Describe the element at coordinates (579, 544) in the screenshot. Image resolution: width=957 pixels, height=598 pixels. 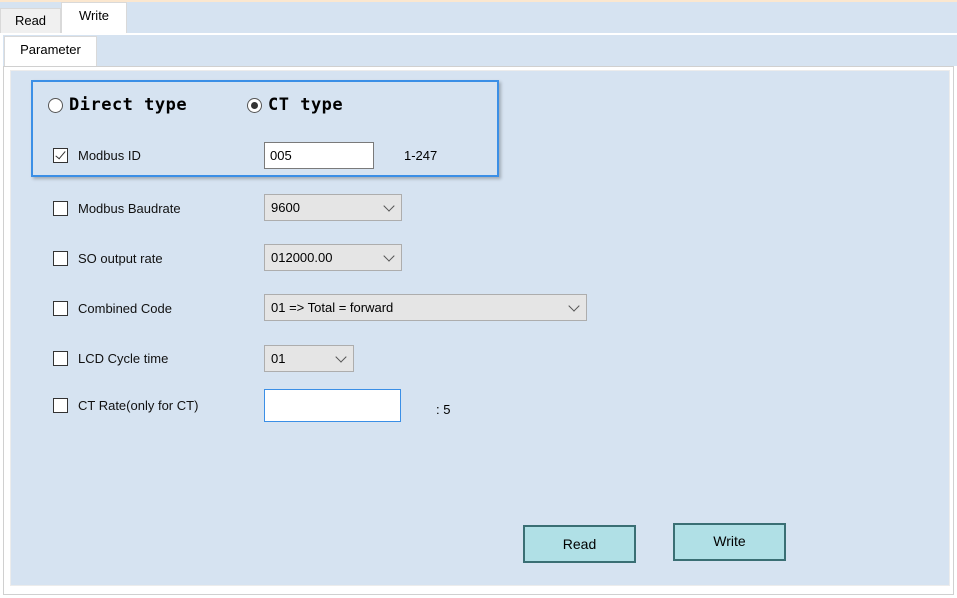
I see `read-button: Read` at that location.